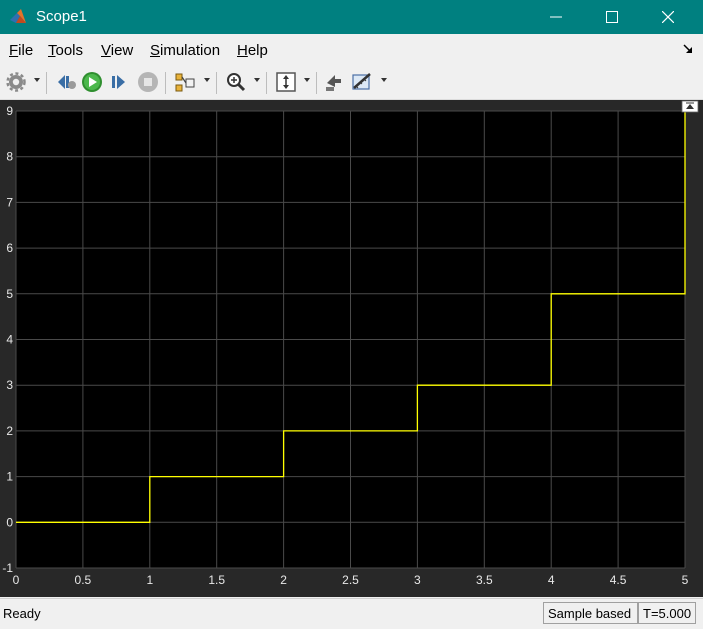  I want to click on measurements-icon, so click(361, 81).